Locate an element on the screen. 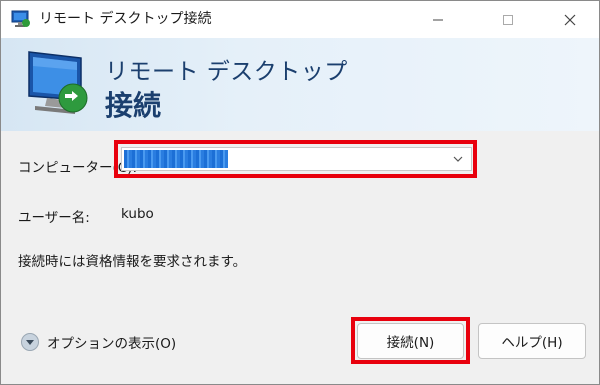 This screenshot has height=385, width=600. remote-desktop-icon is located at coordinates (20, 18).